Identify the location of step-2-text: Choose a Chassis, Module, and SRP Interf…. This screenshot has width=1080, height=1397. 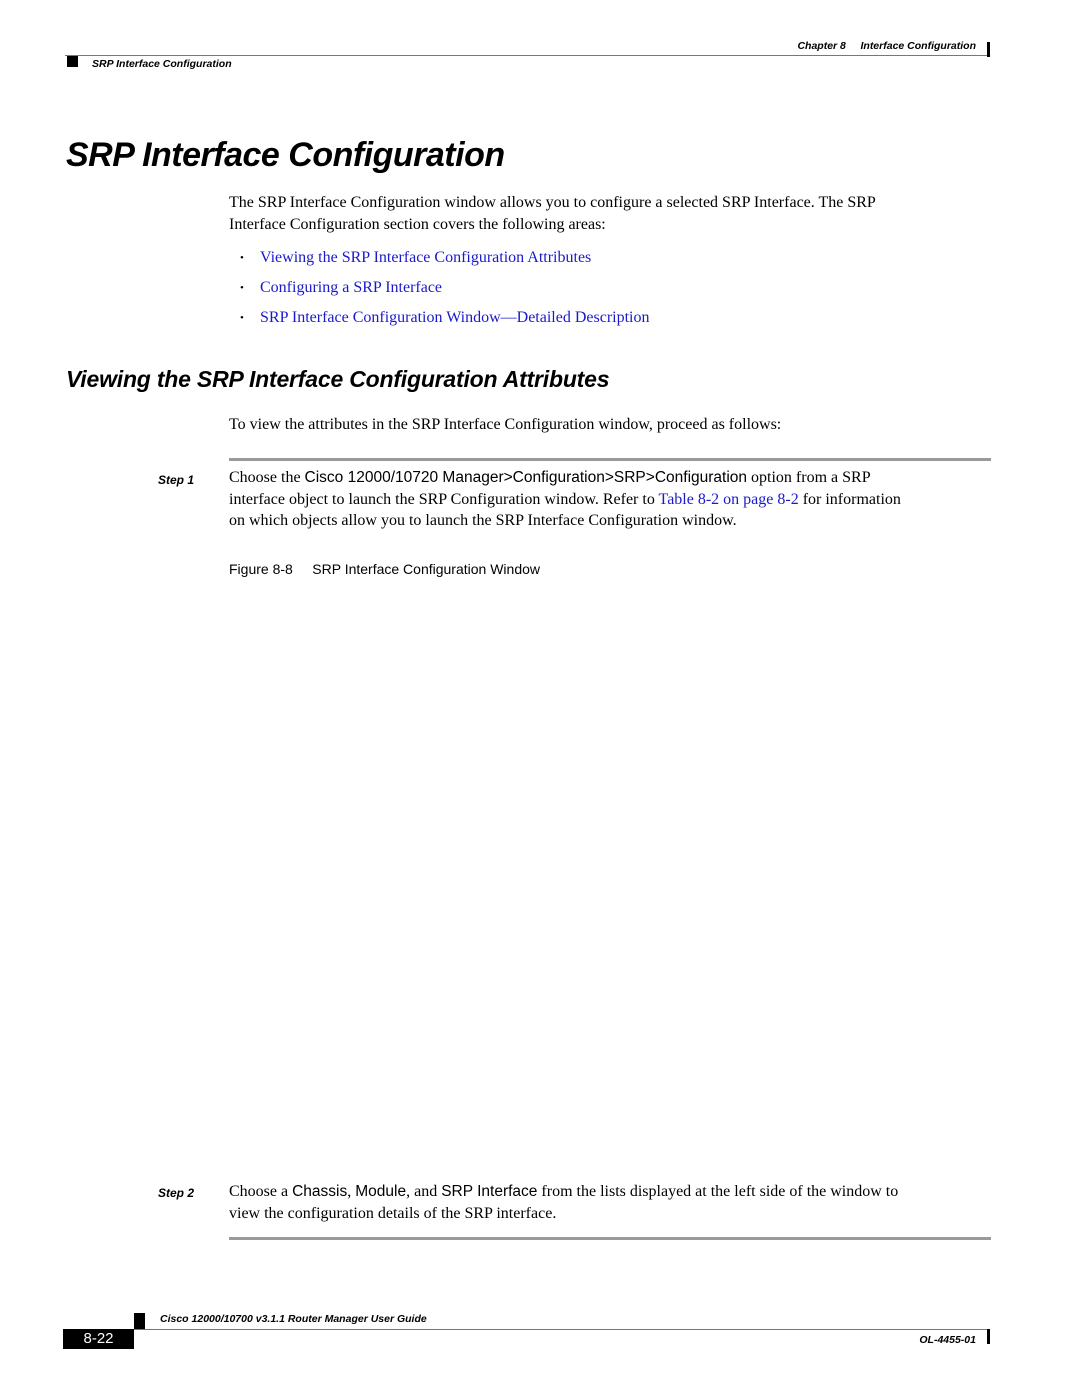
(611, 1202).